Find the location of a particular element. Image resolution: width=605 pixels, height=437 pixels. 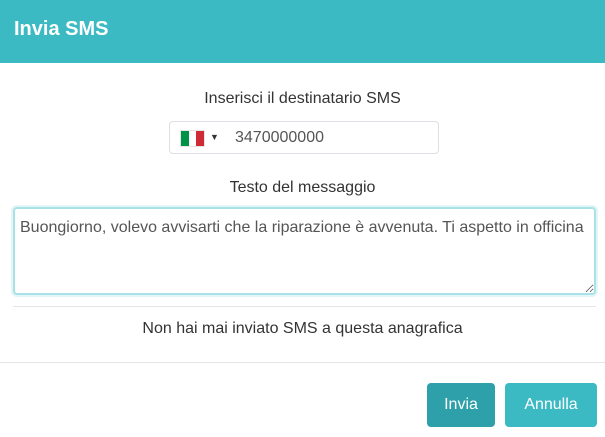

recipient-label: Inserisci il destinatario SMS is located at coordinates (302, 98).